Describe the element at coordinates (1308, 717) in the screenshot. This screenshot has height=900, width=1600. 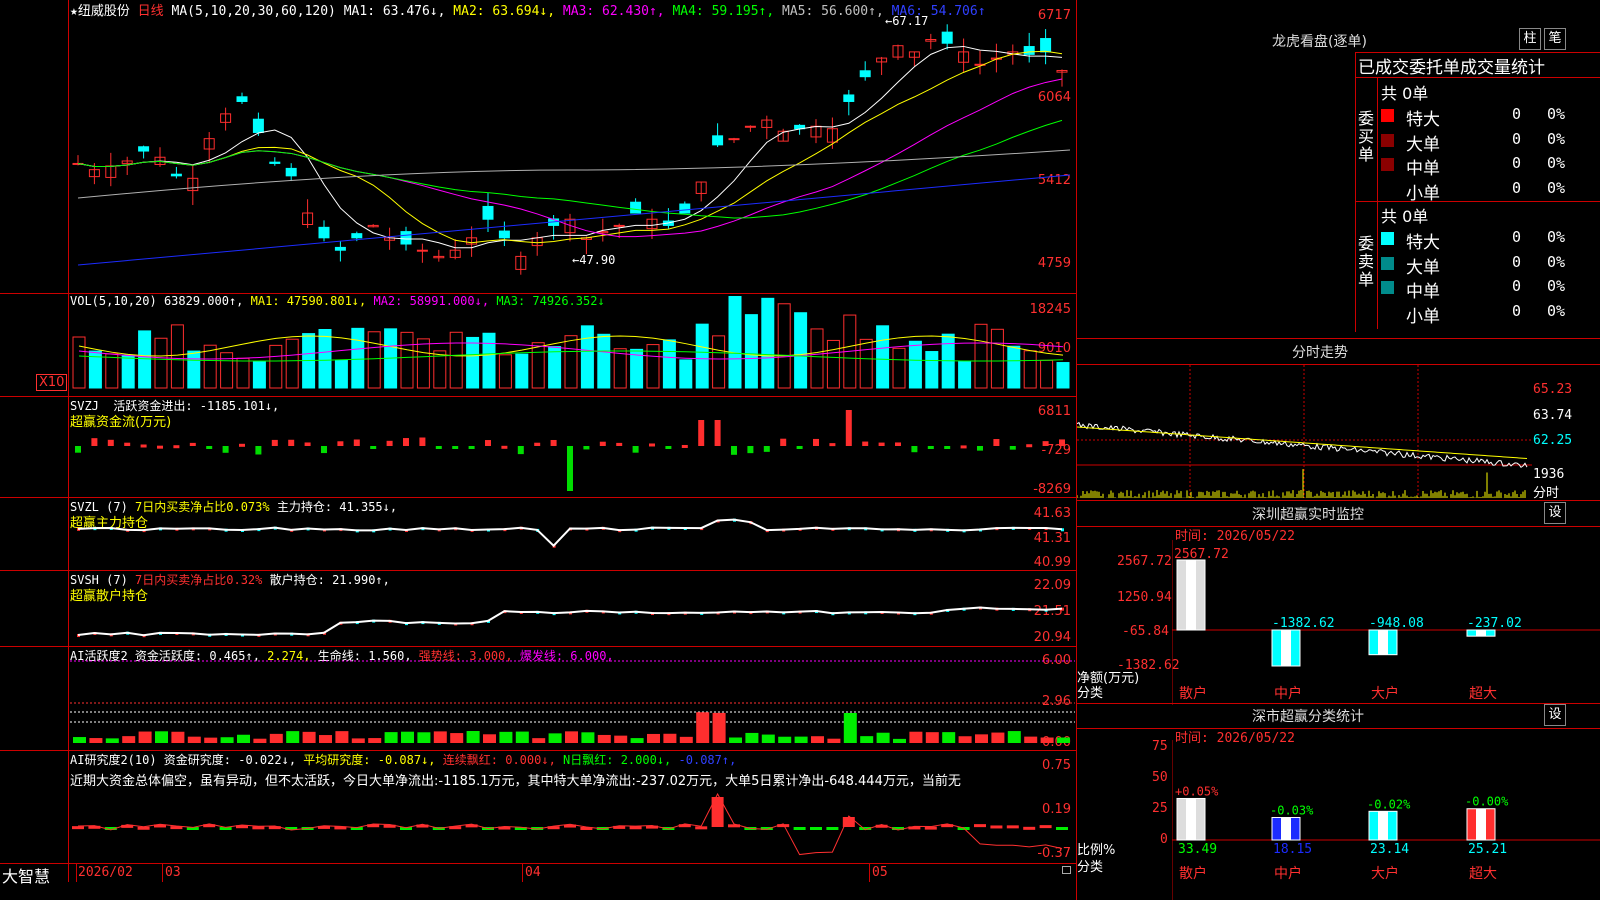
I see `fltj-title: 深市超赢分类统计` at that location.